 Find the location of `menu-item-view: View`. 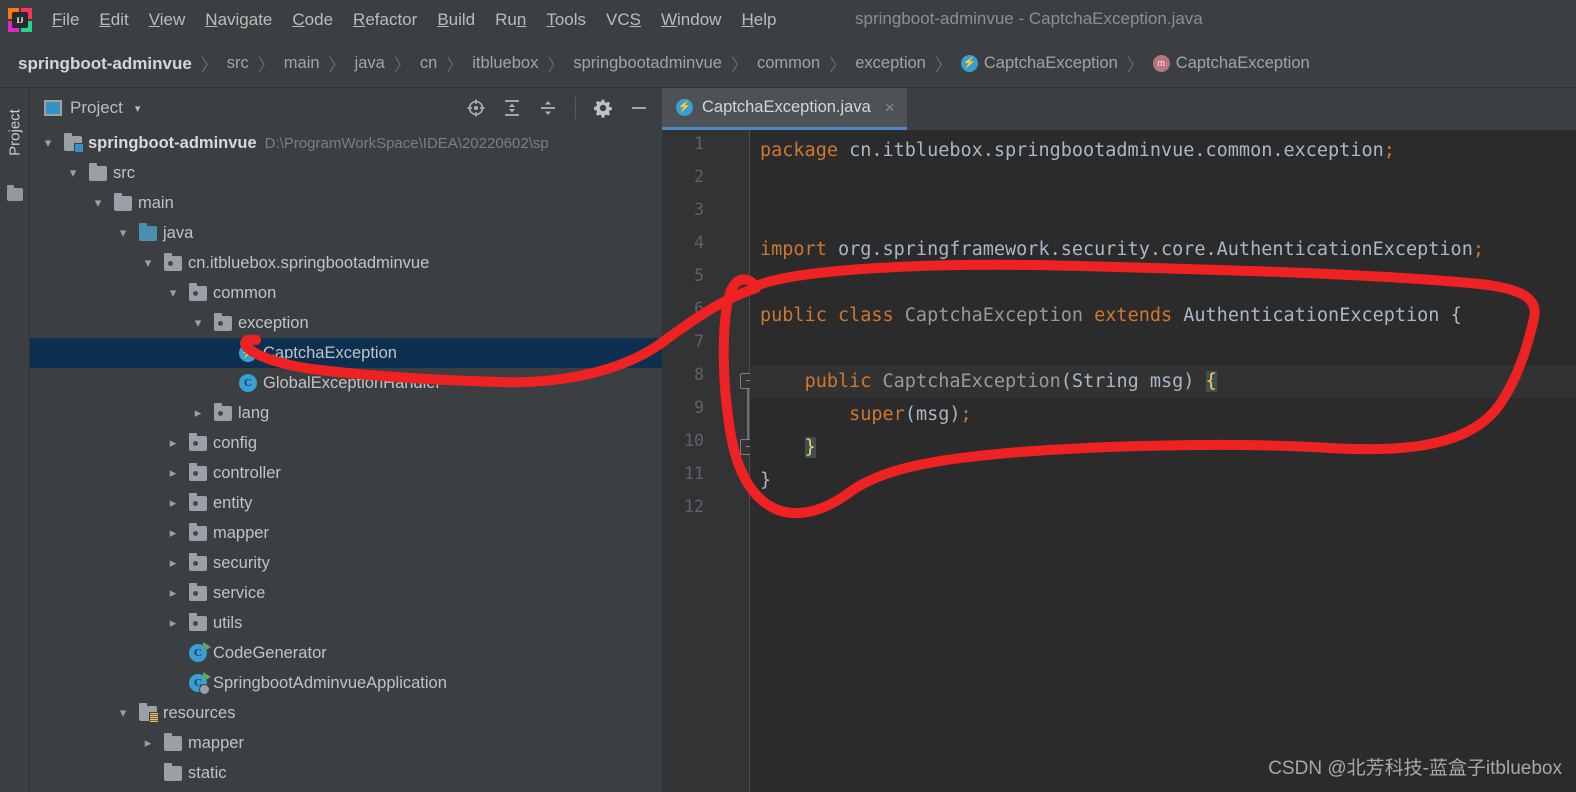

menu-item-view: View is located at coordinates (167, 20).